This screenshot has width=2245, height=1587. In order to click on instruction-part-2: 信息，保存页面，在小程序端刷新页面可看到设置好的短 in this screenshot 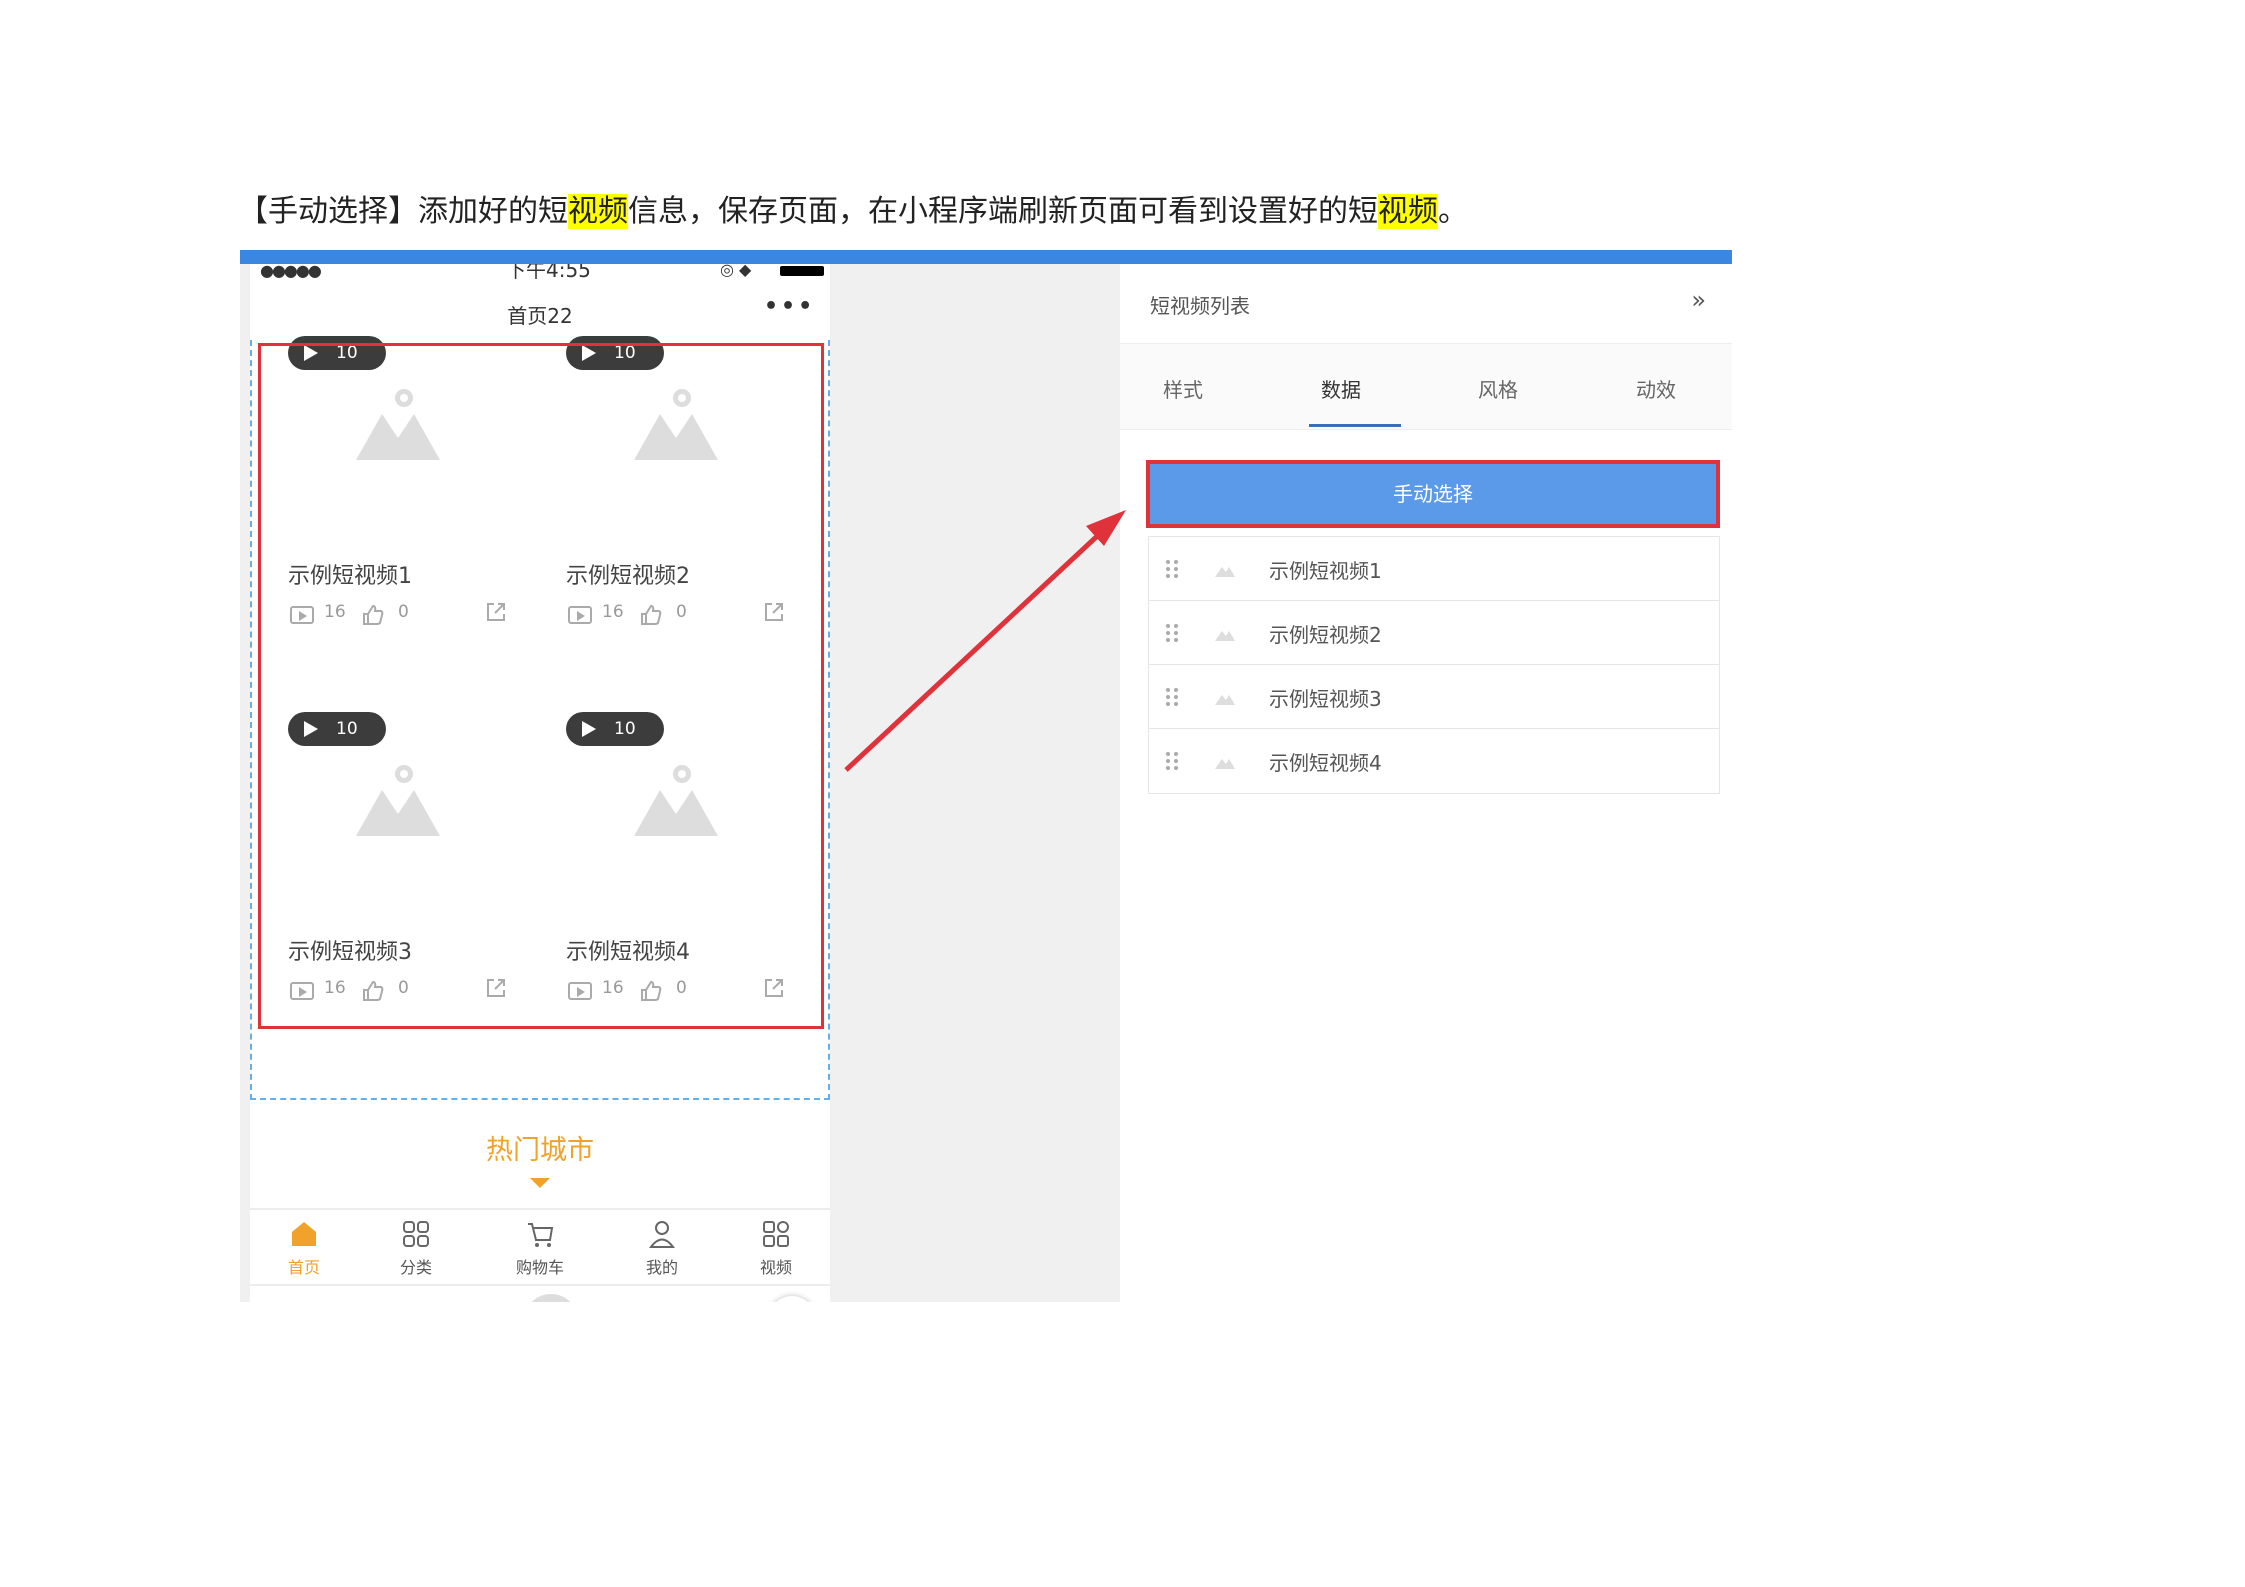, I will do `click(1003, 211)`.